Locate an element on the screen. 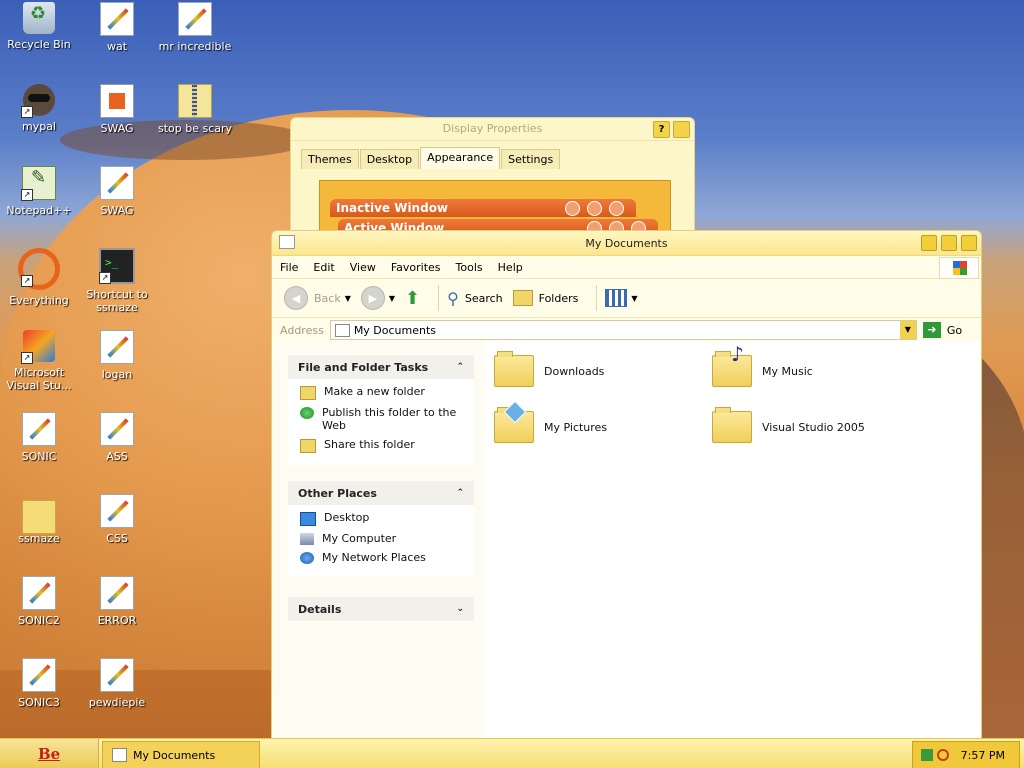  desktop-icon-ass: ASS is located at coordinates (117, 437).